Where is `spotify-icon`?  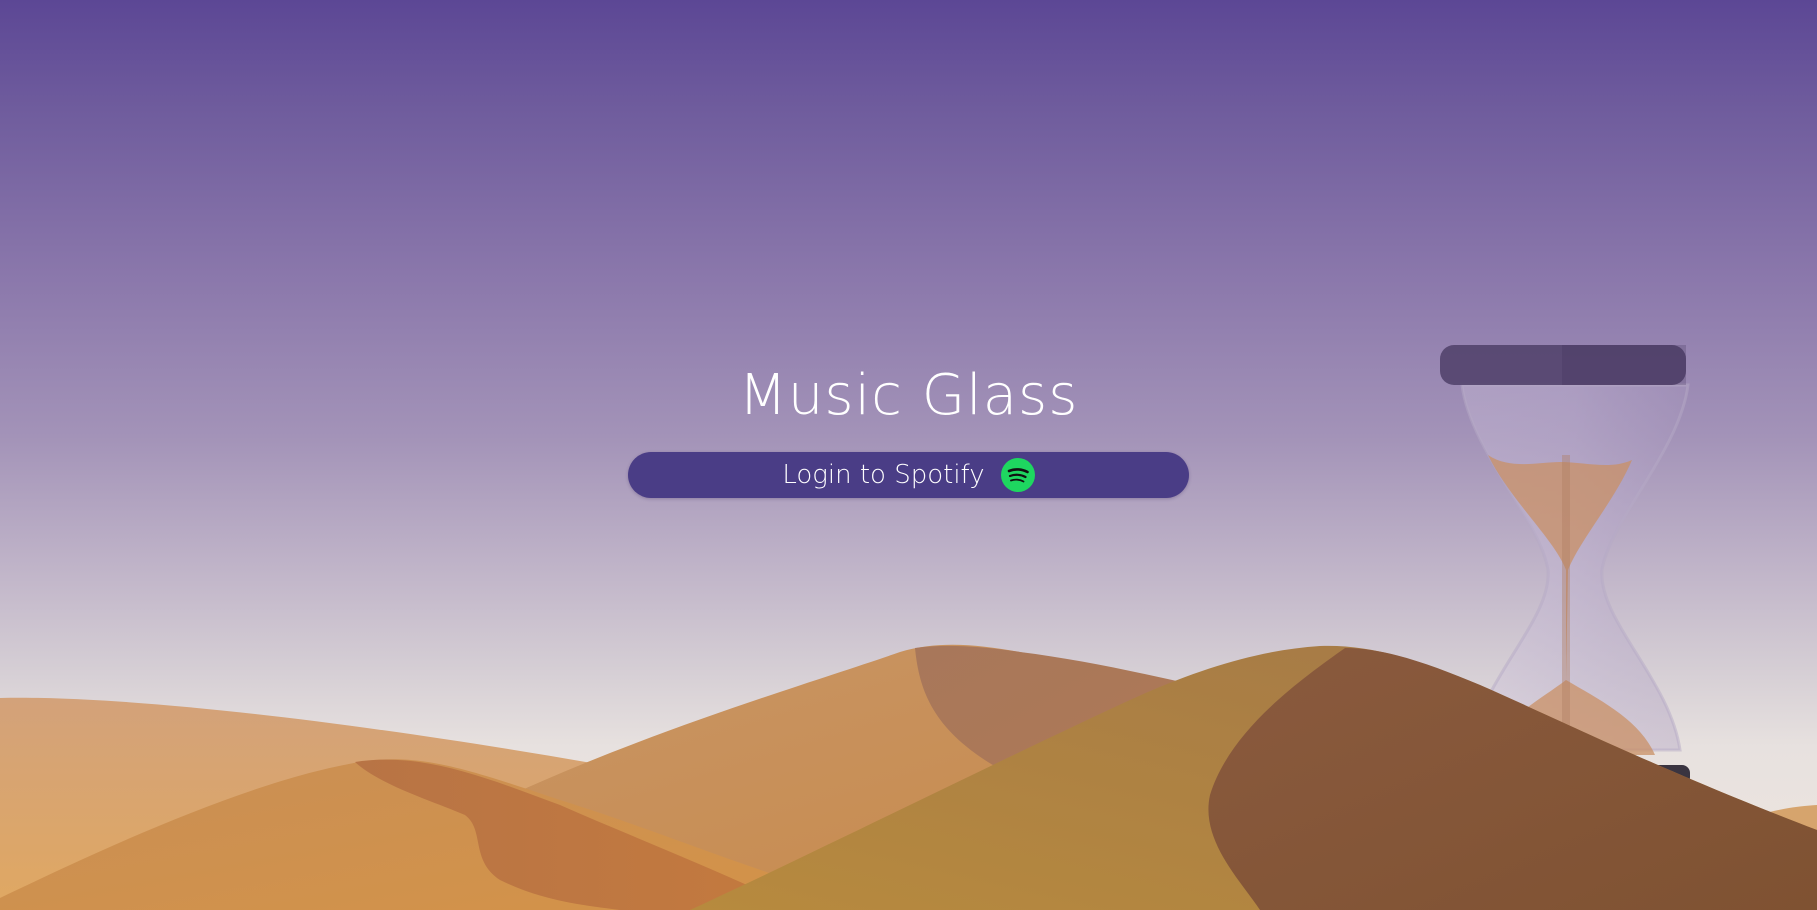
spotify-icon is located at coordinates (1017, 475).